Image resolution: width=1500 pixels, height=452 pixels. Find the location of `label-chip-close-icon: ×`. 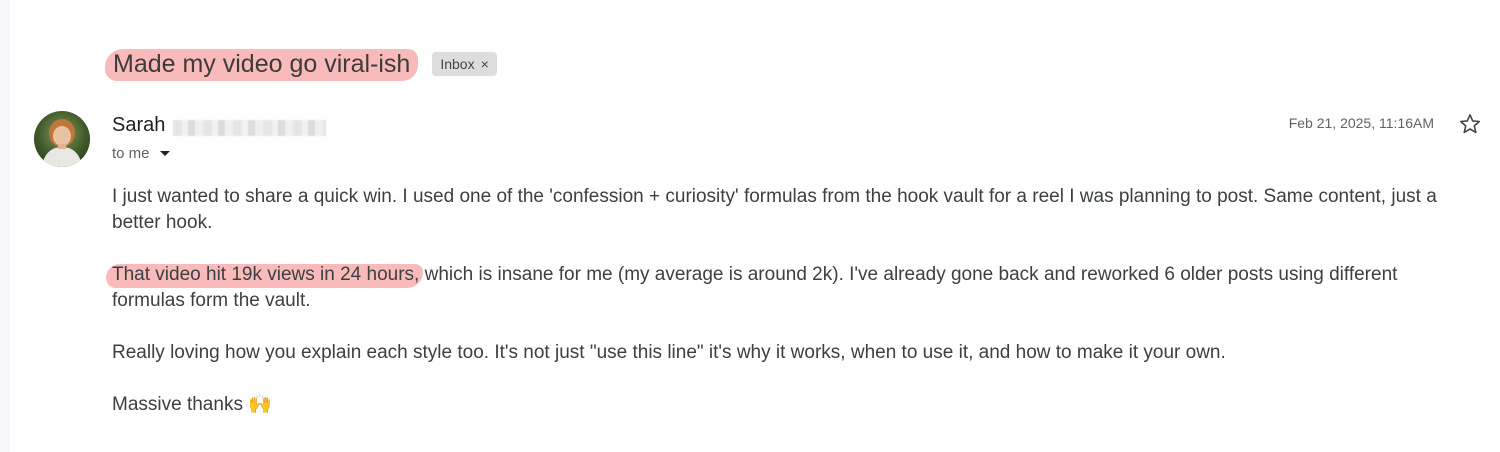

label-chip-close-icon: × is located at coordinates (485, 64).